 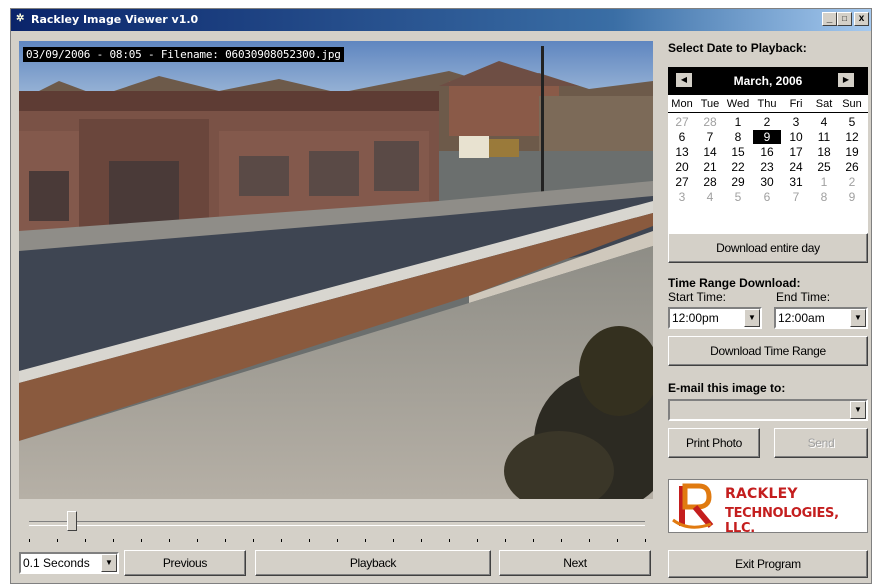 I want to click on calendar-day: 16, so click(x=767, y=152).